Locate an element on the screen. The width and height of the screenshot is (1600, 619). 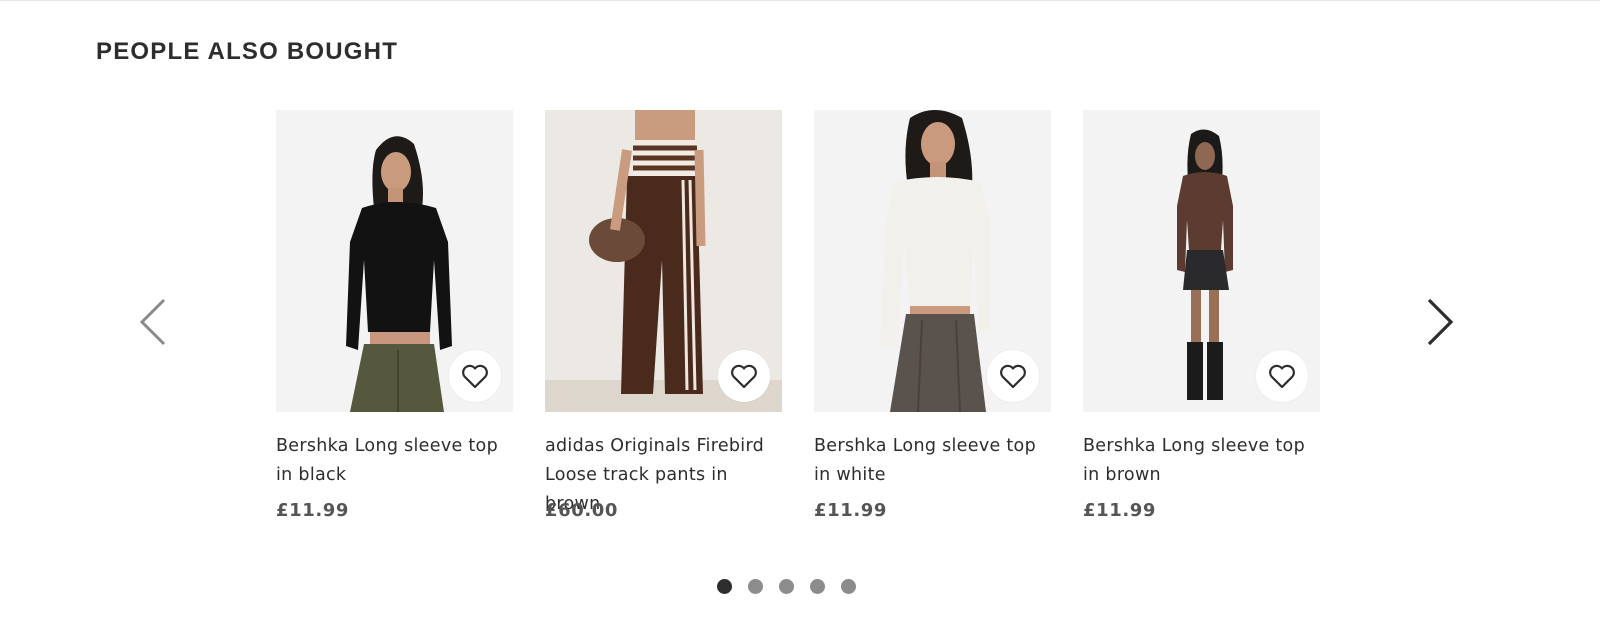
product-card: Bershka Long sleeve top in black £11.99 is located at coordinates (394, 320).